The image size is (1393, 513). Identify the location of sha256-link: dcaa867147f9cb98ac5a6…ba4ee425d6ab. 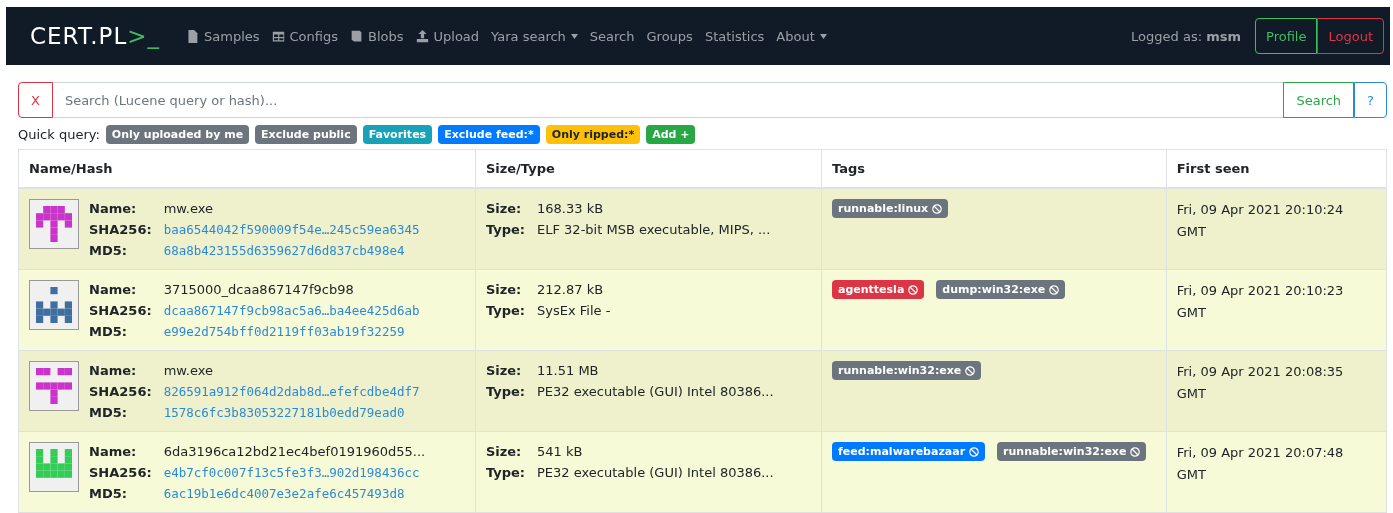
(291, 310).